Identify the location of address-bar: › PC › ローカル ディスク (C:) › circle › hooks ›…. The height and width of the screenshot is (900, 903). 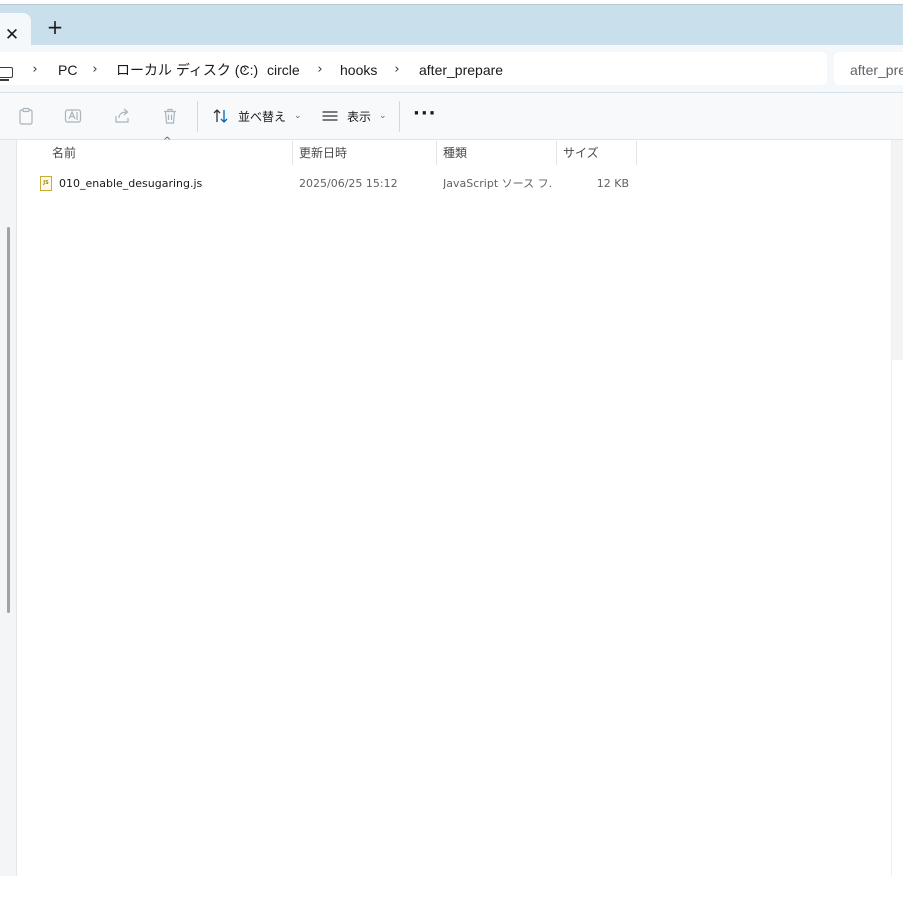
(451, 69).